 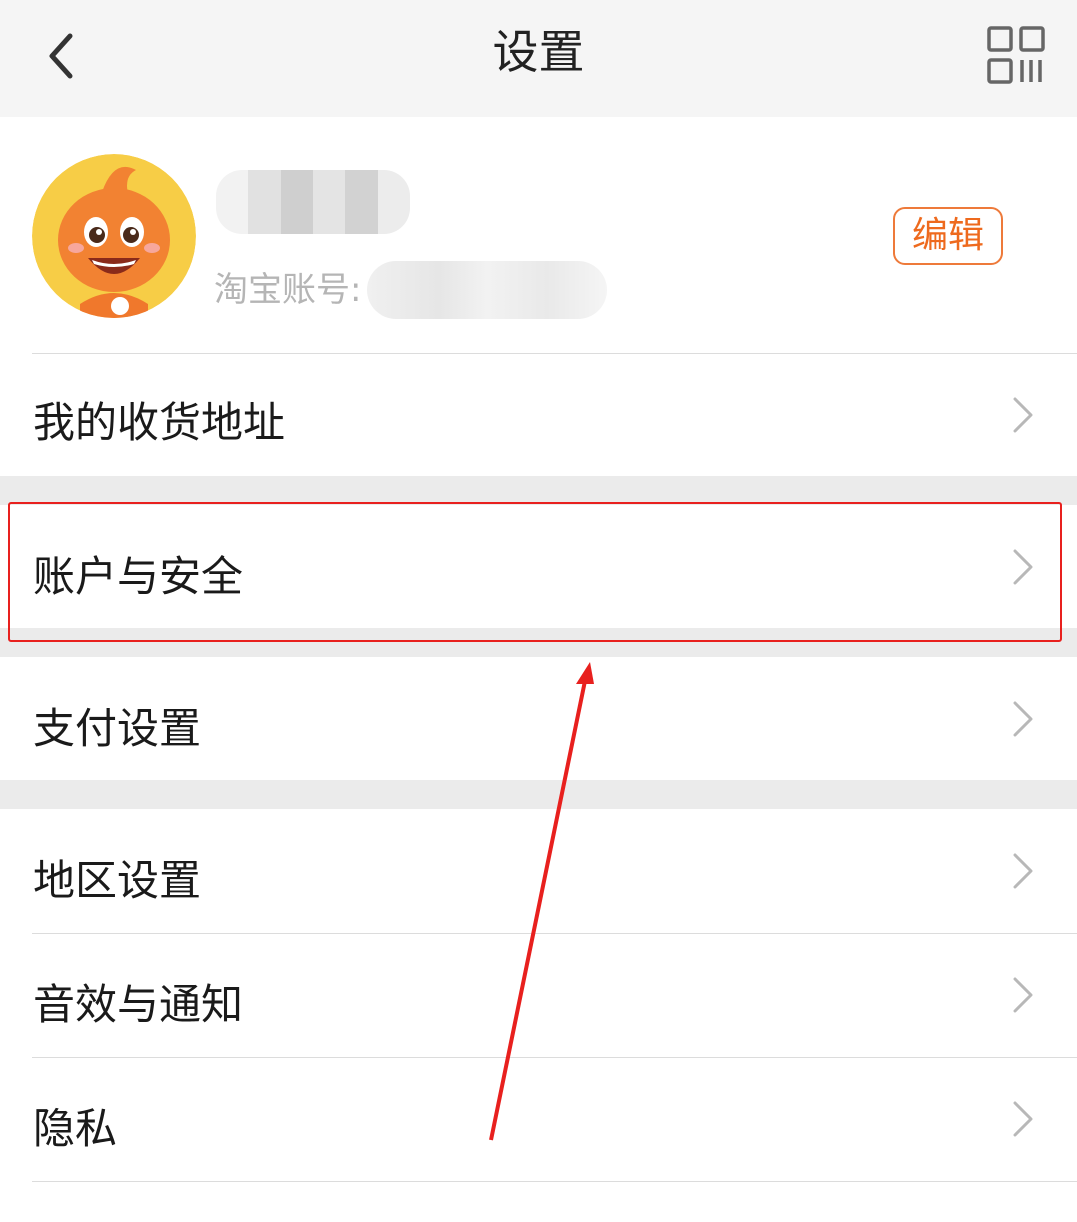 I want to click on avatar, so click(x=114, y=236).